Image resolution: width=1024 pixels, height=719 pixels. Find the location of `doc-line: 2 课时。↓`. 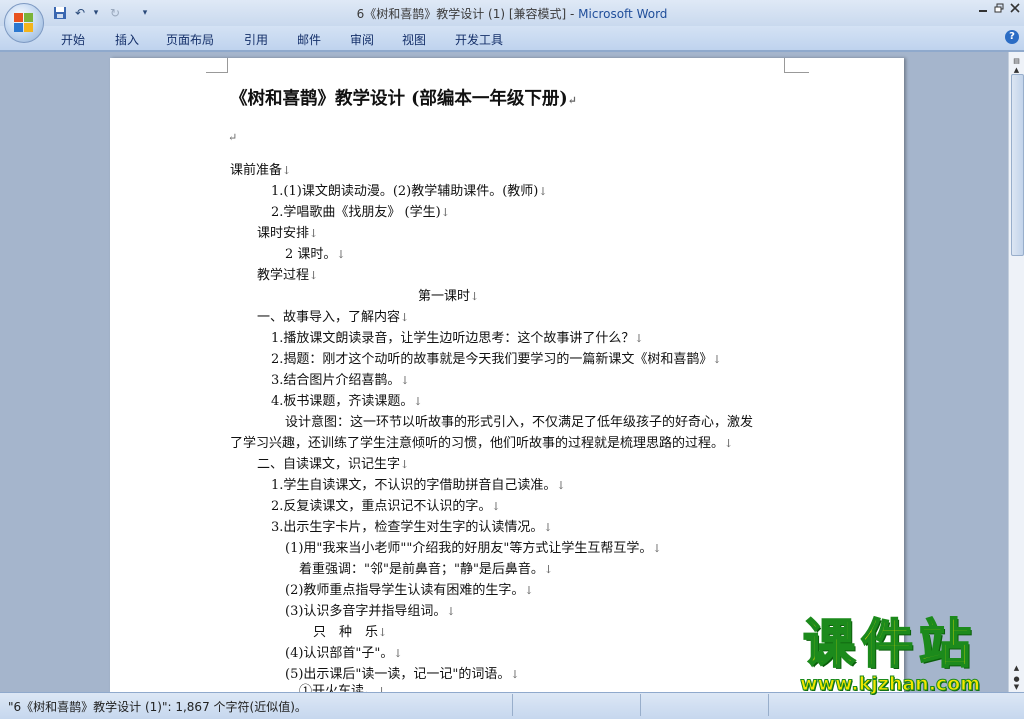

doc-line: 2 课时。↓ is located at coordinates (315, 252).